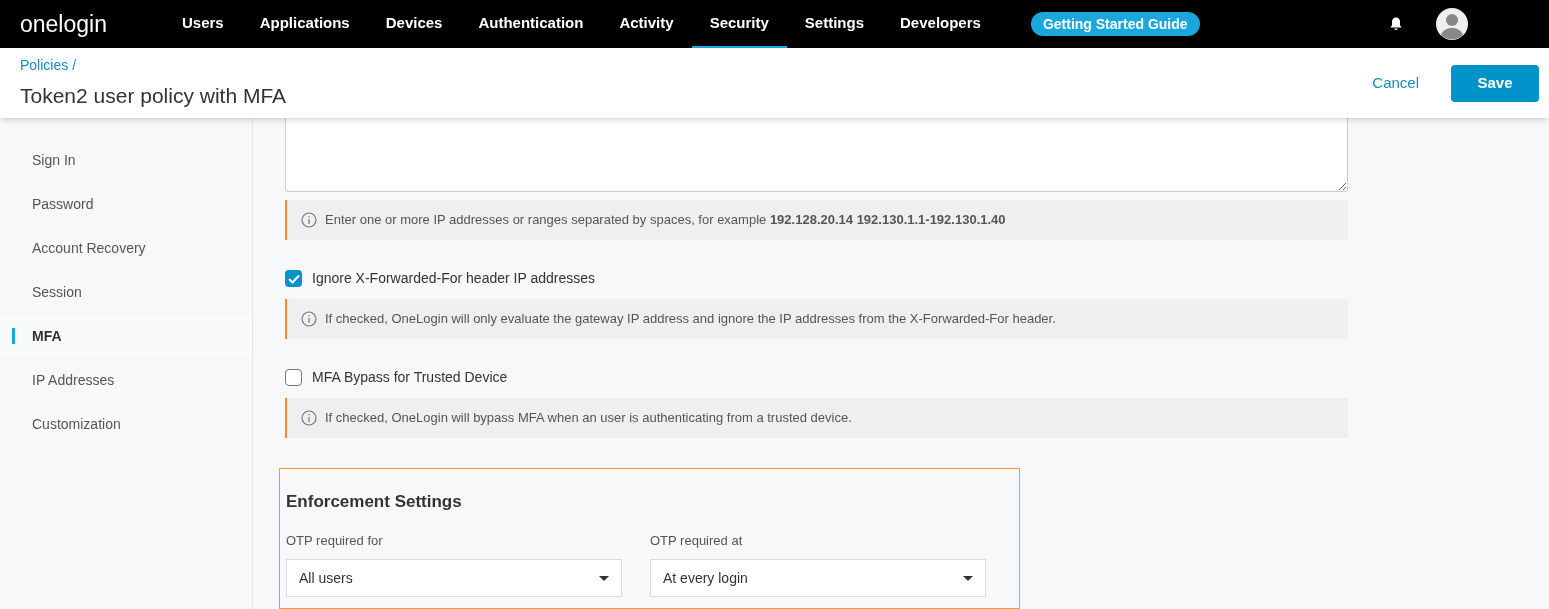 The width and height of the screenshot is (1549, 609). What do you see at coordinates (697, 540) in the screenshot?
I see `field-label: OTP required at` at bounding box center [697, 540].